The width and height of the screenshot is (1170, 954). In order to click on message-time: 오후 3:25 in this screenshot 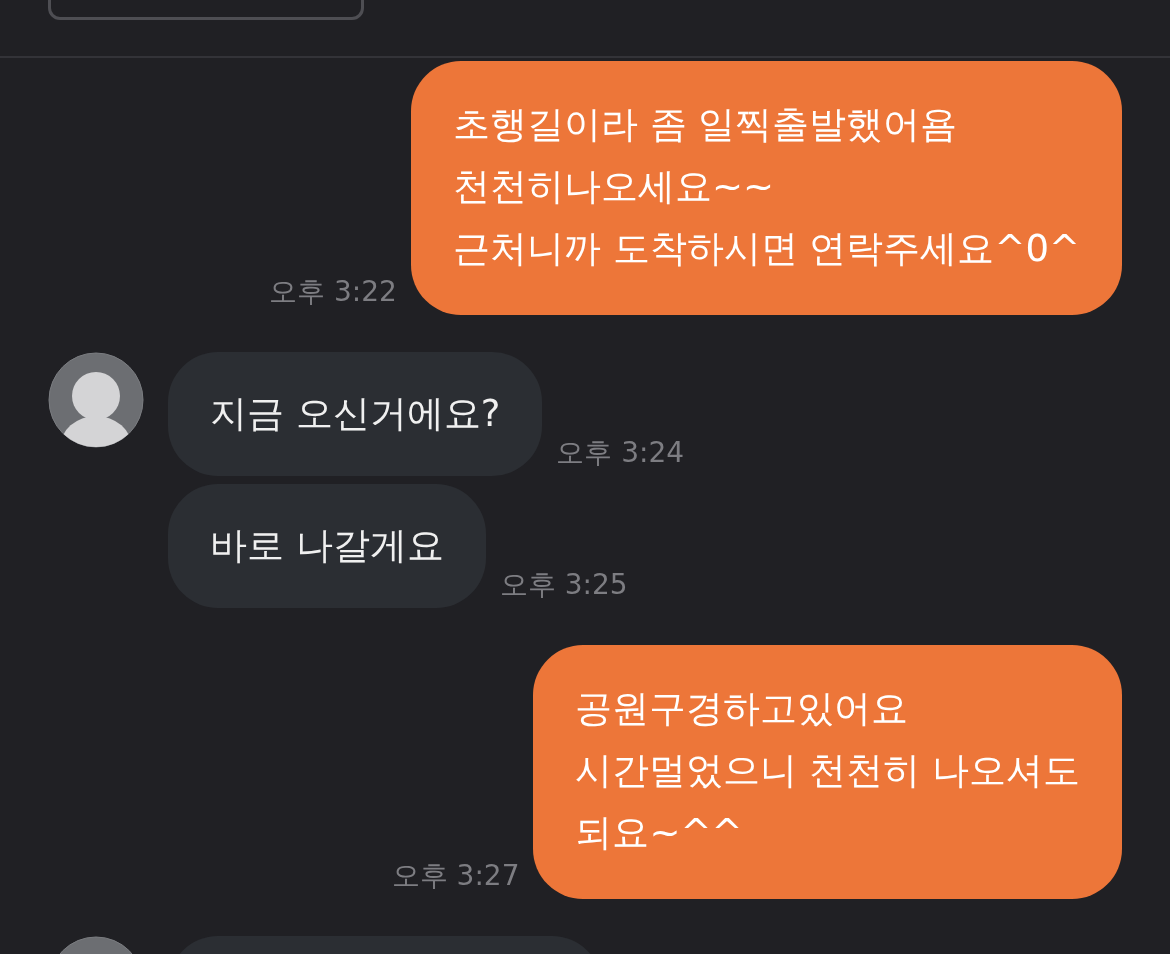, I will do `click(563, 585)`.